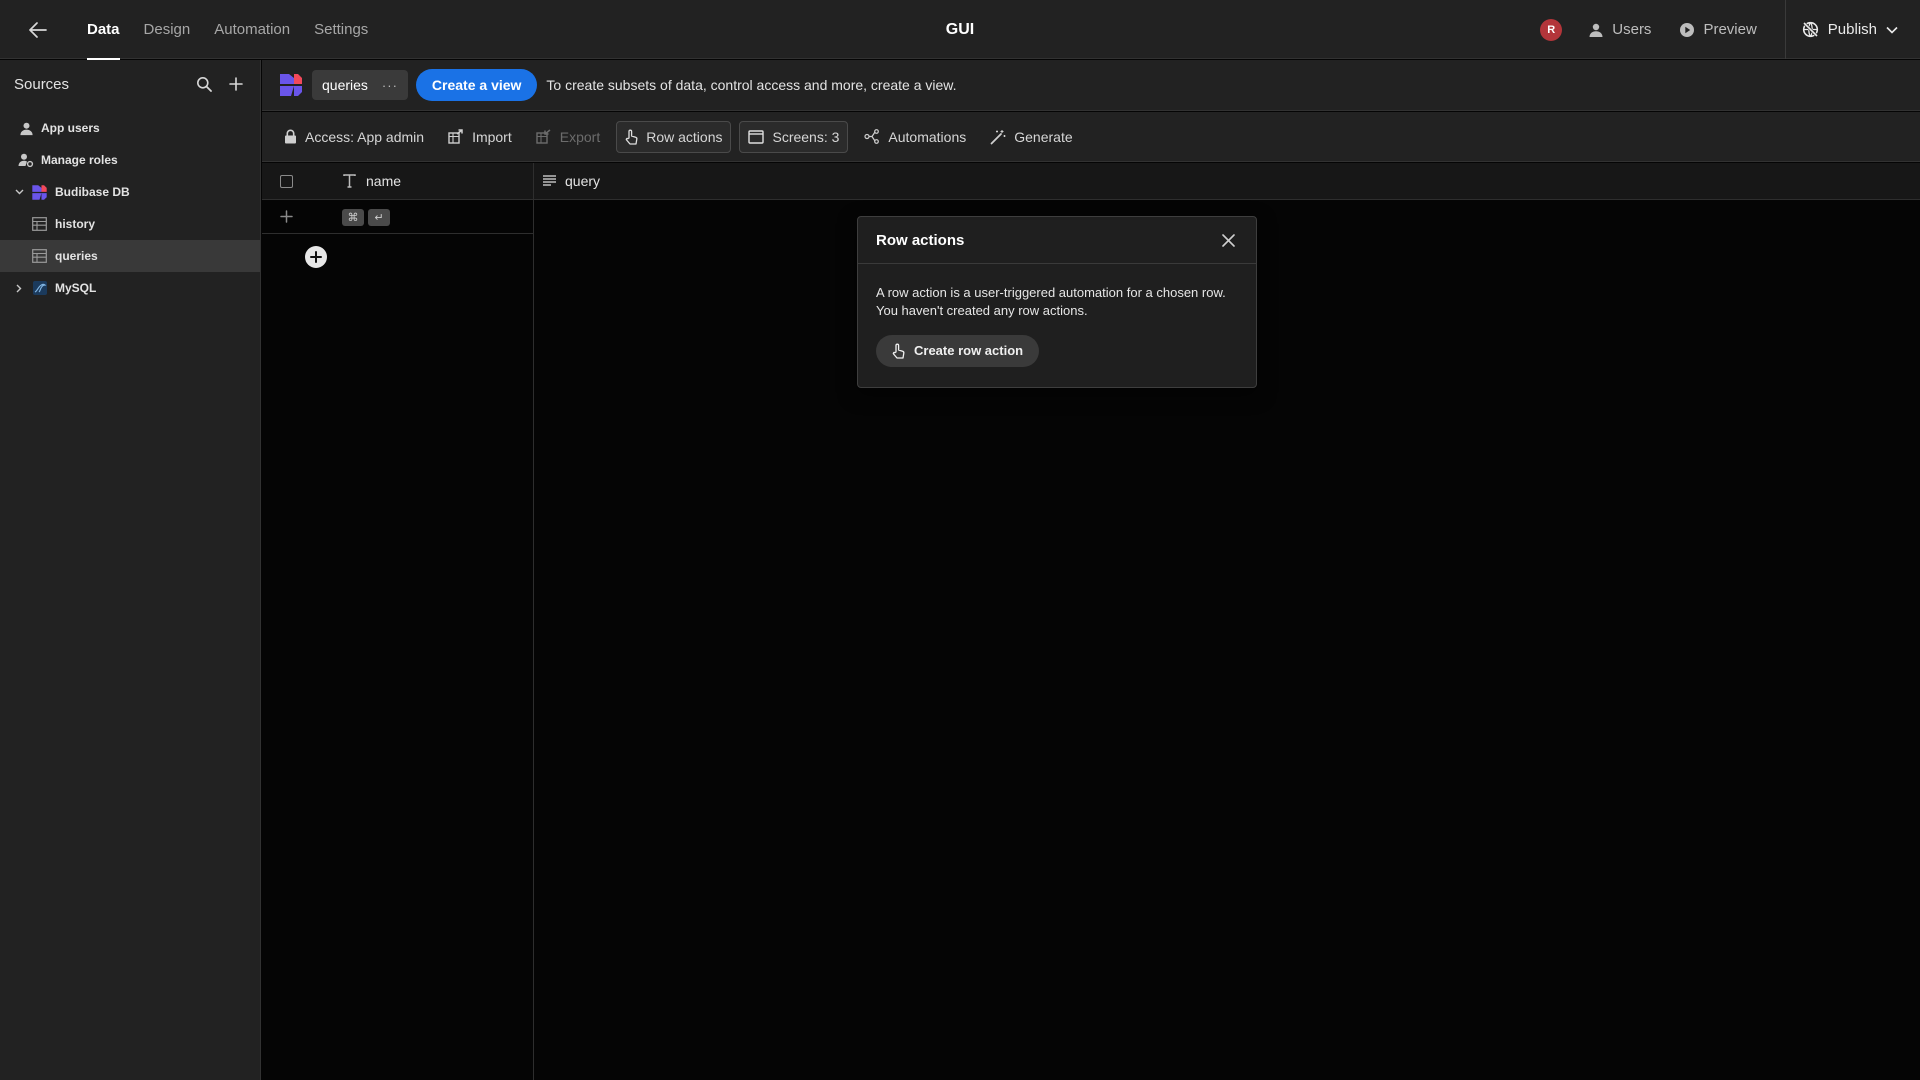  What do you see at coordinates (806, 136) in the screenshot?
I see `screens-label: Screens: 3` at bounding box center [806, 136].